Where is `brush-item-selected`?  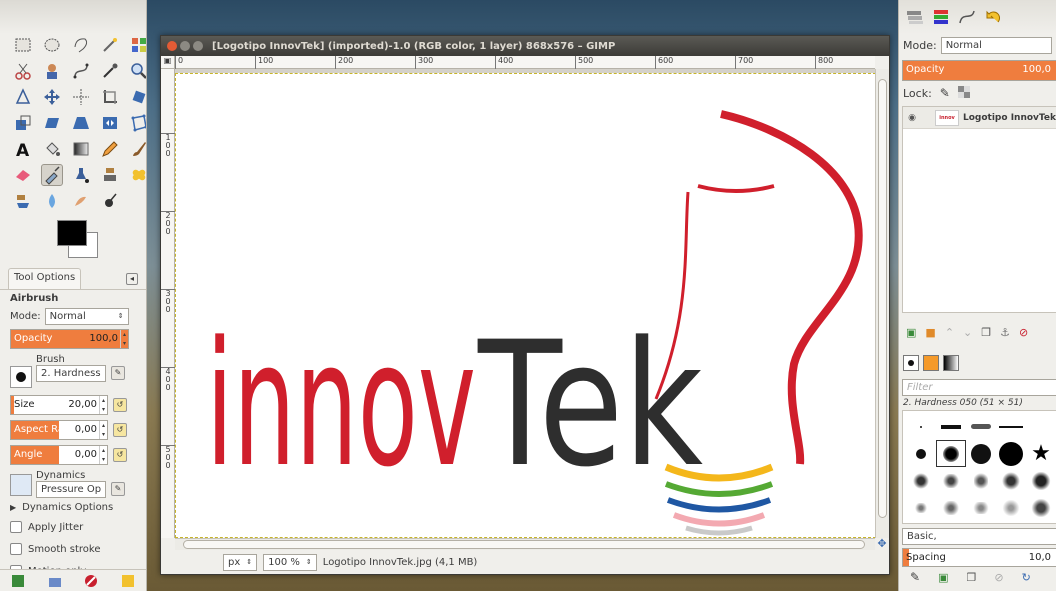
brush-item-selected is located at coordinates (951, 453).